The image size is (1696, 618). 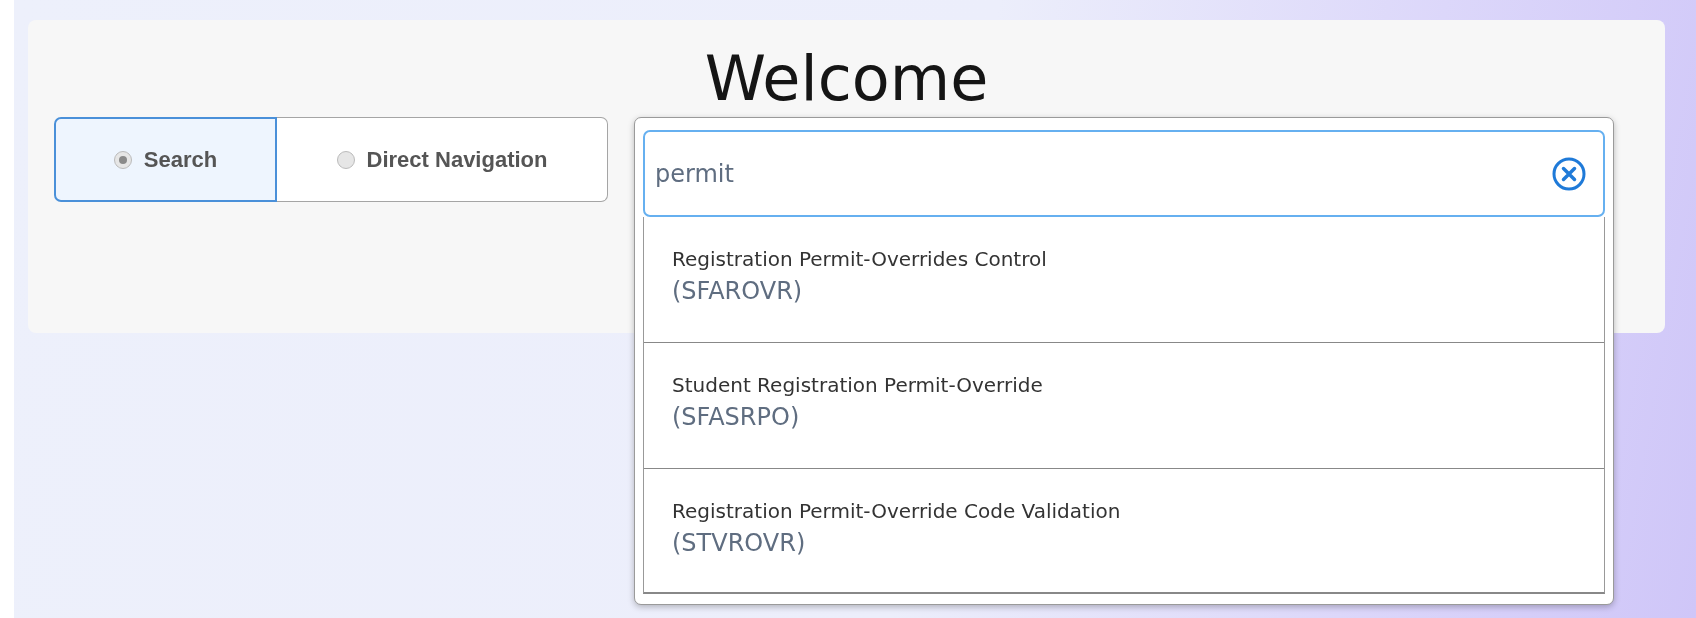 I want to click on mode-toggle: Direct Navigation, so click(x=442, y=159).